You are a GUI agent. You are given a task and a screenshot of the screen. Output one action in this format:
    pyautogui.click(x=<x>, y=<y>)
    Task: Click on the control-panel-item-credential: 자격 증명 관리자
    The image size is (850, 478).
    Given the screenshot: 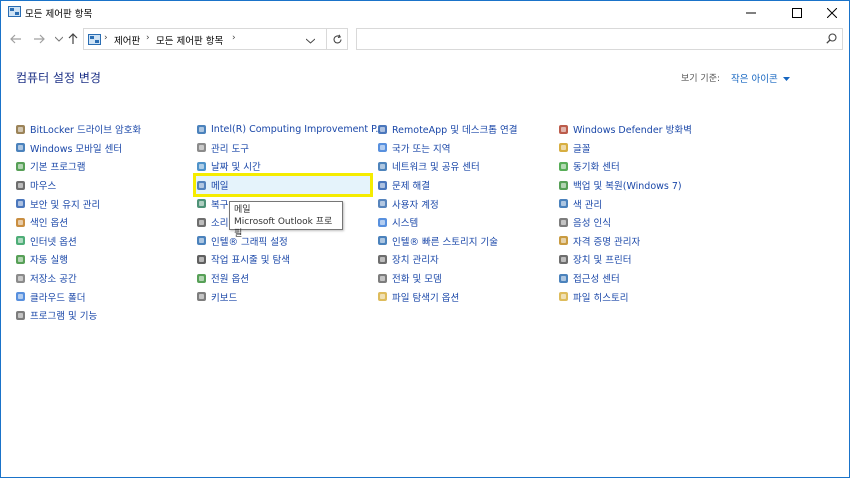 What is the action you would take?
    pyautogui.click(x=648, y=241)
    